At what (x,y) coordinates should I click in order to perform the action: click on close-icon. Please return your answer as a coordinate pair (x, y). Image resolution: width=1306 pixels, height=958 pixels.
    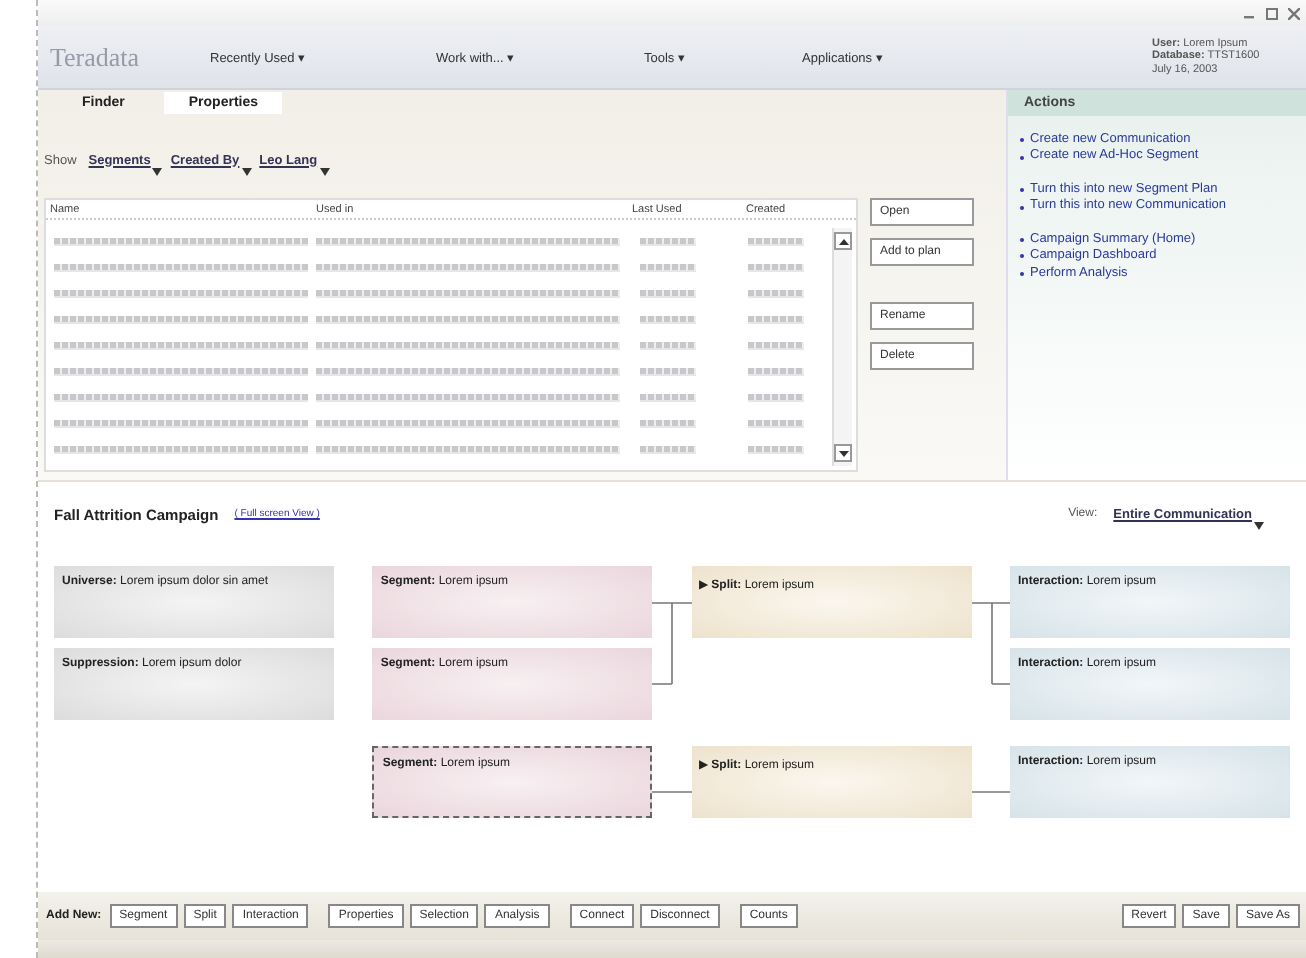
    Looking at the image, I should click on (1294, 13).